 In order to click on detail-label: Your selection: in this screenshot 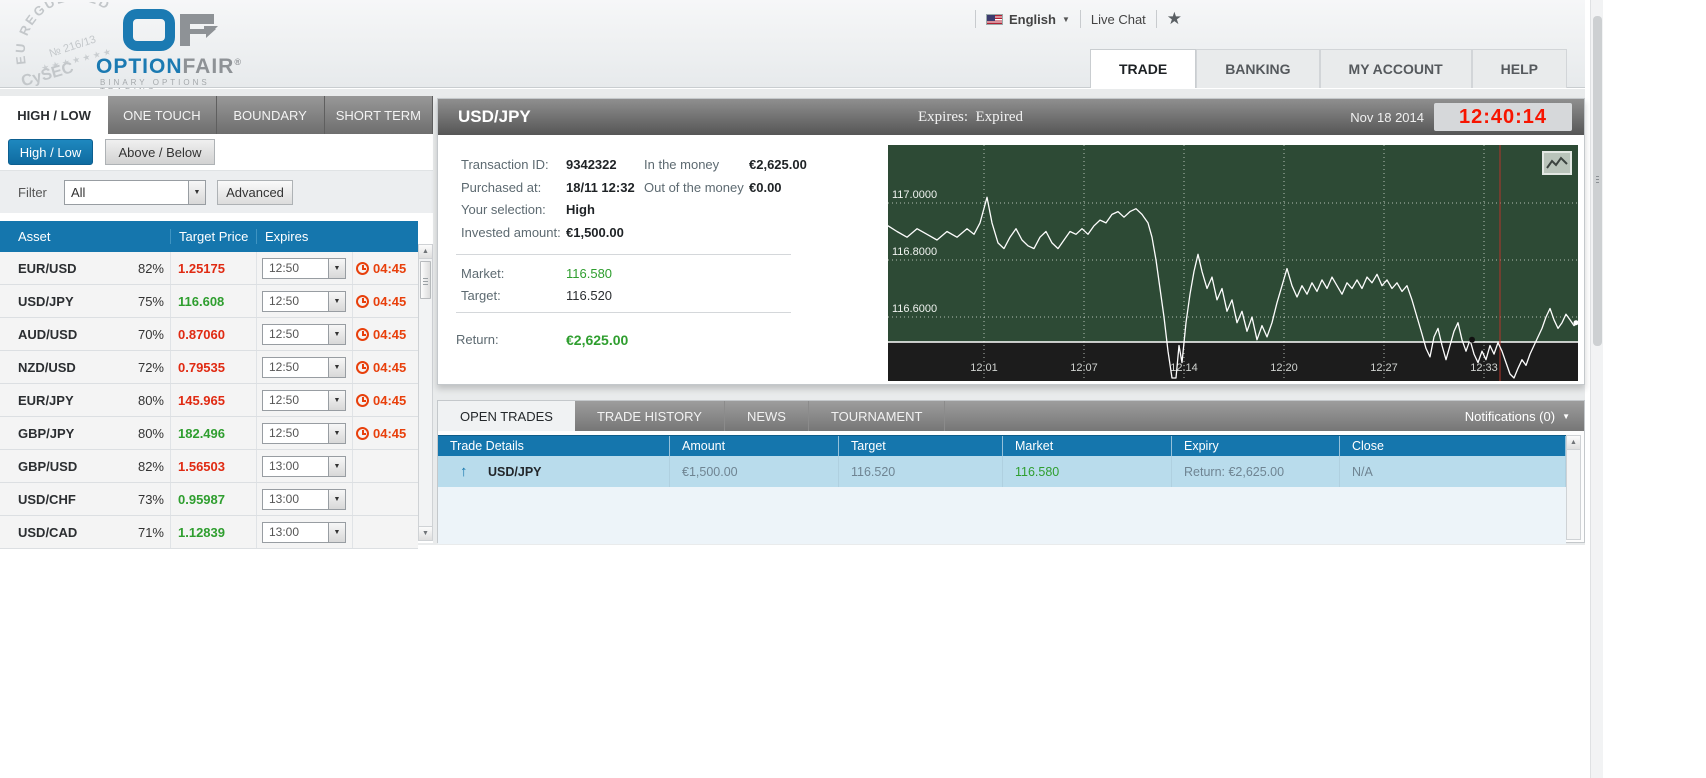, I will do `click(503, 209)`.